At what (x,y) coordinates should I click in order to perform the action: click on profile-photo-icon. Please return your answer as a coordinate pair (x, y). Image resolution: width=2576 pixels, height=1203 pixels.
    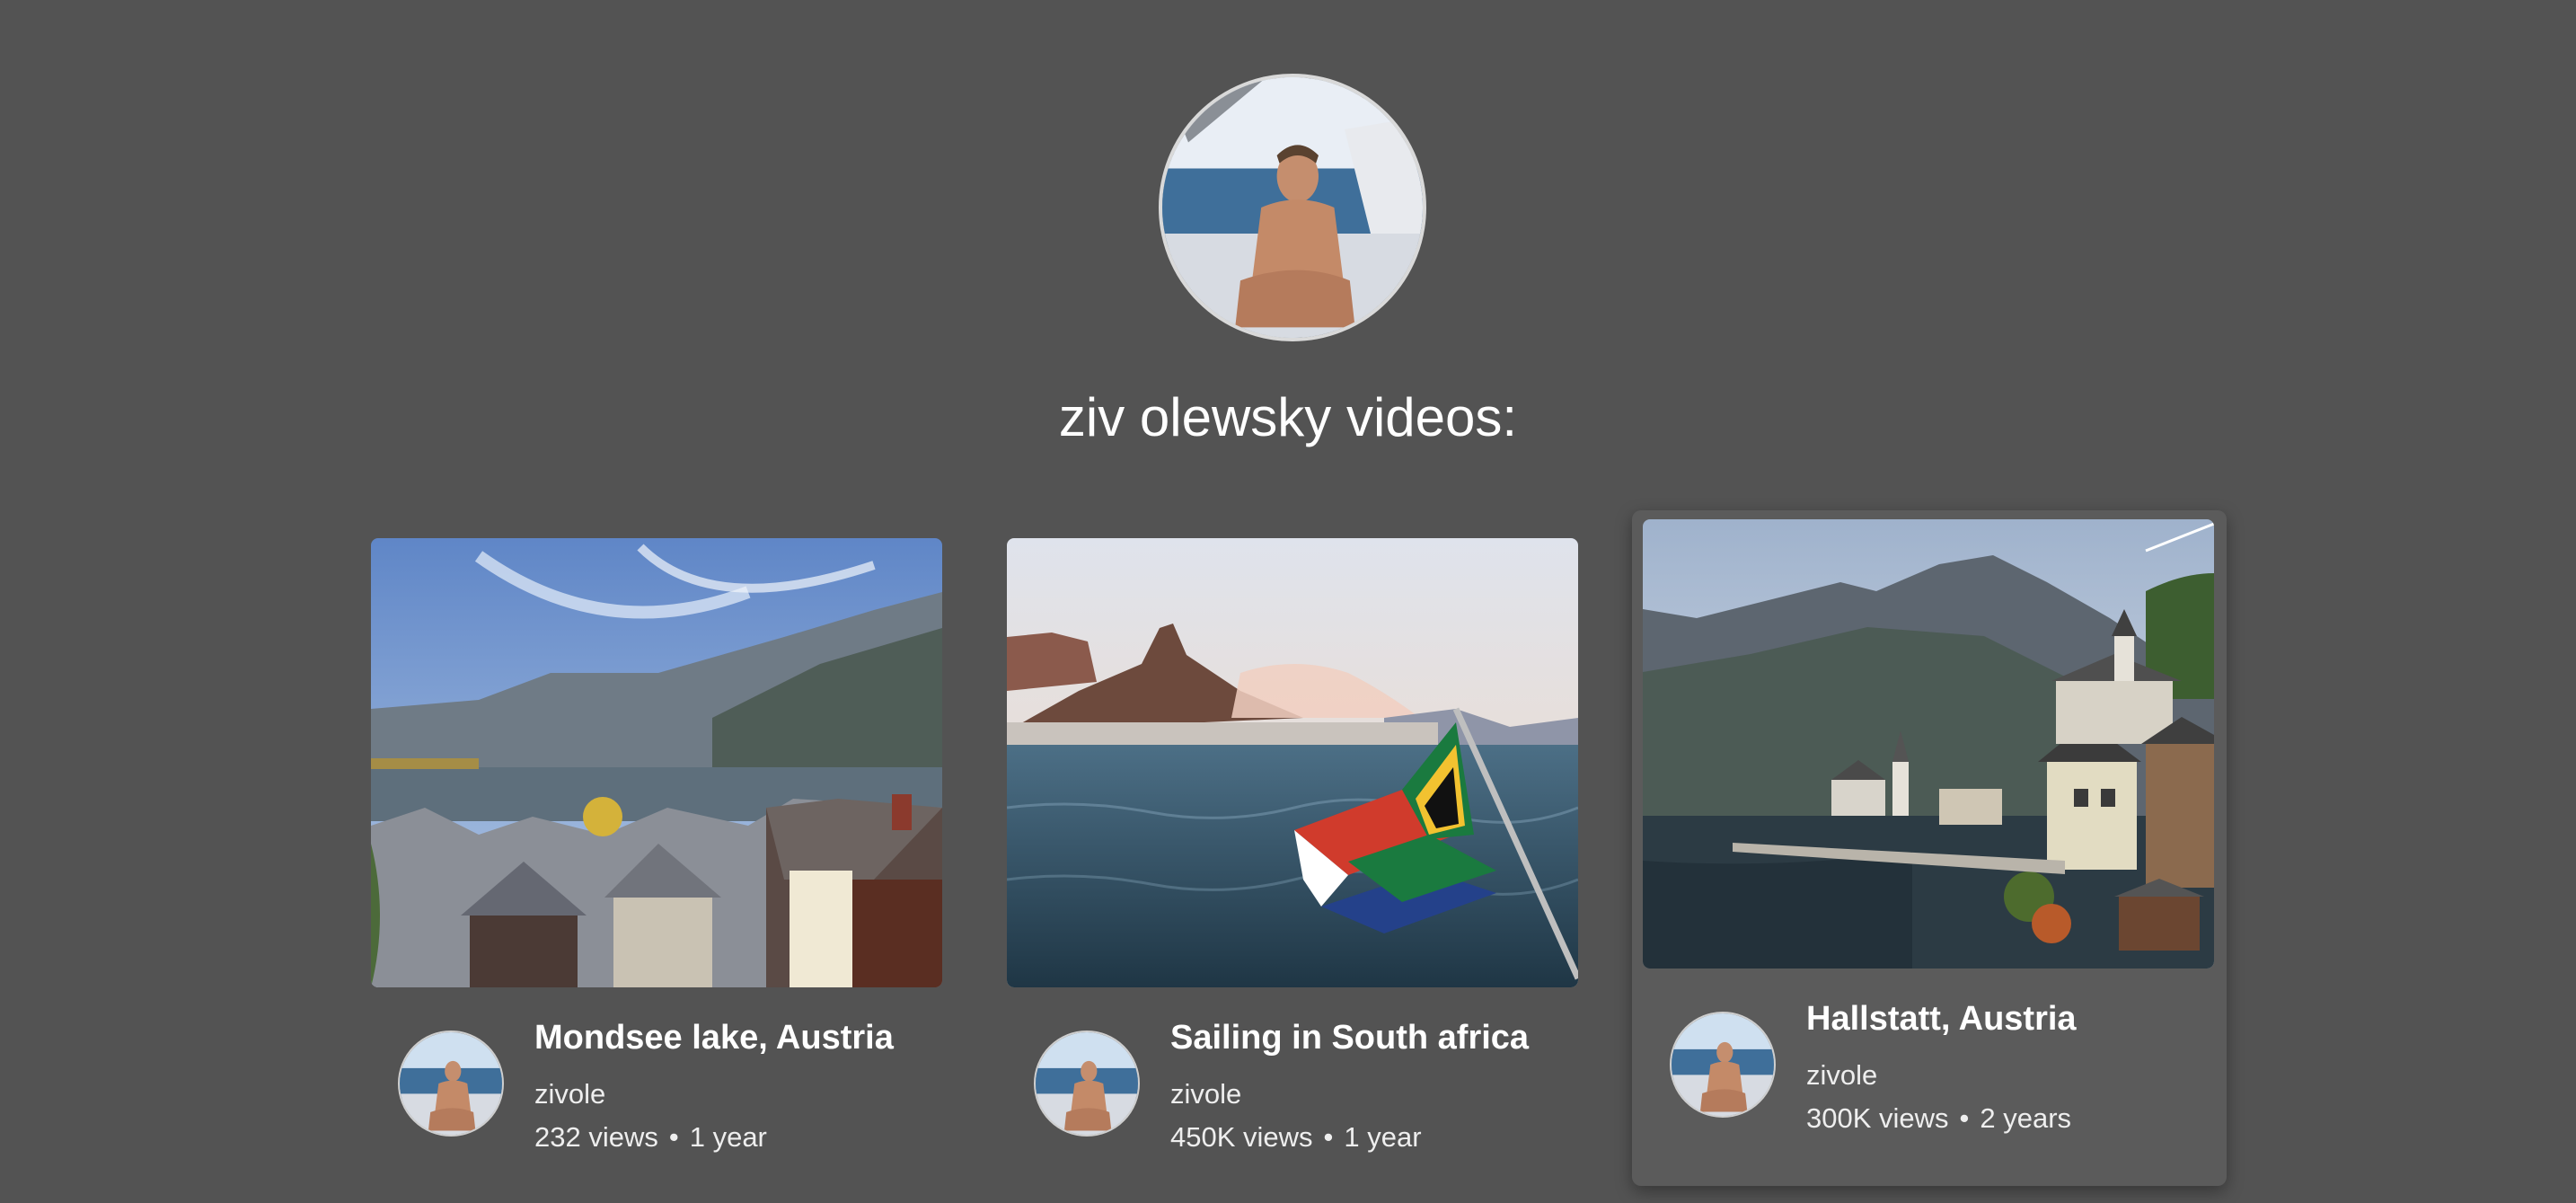
    Looking at the image, I should click on (1292, 207).